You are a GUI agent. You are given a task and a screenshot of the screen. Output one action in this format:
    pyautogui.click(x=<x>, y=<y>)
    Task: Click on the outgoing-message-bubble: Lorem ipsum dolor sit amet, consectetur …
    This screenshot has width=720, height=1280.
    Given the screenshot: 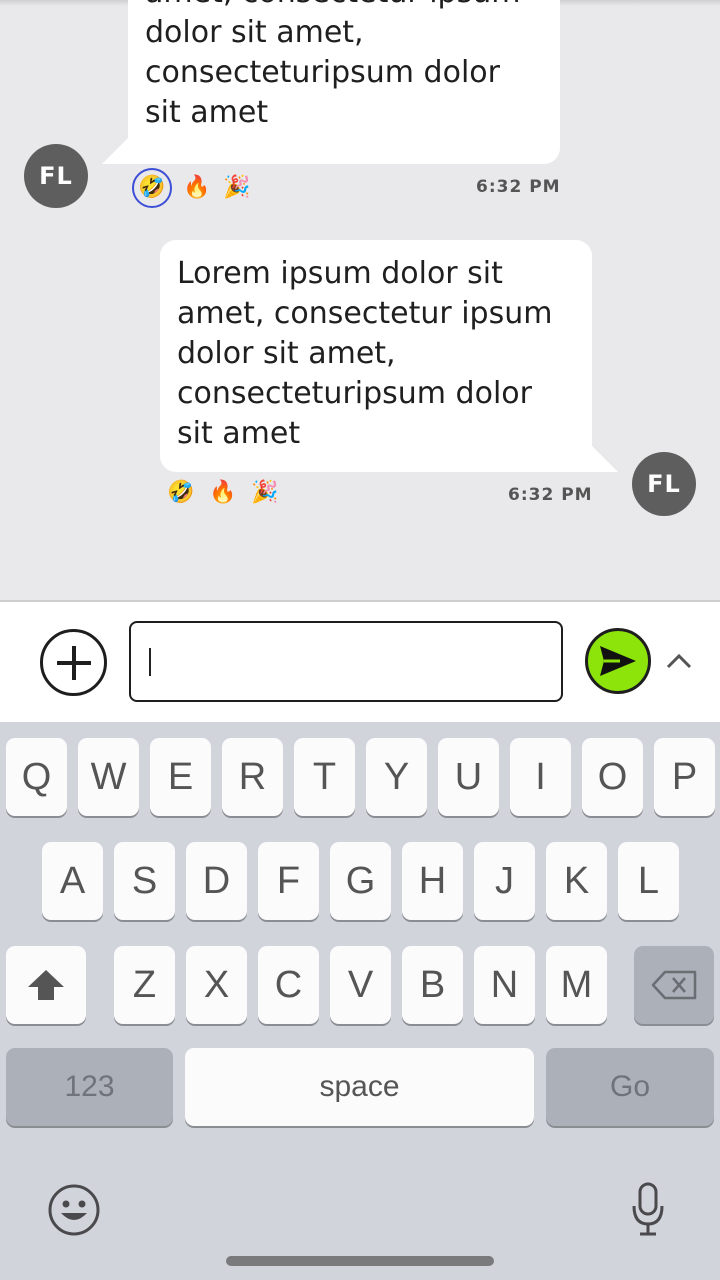 What is the action you would take?
    pyautogui.click(x=389, y=356)
    